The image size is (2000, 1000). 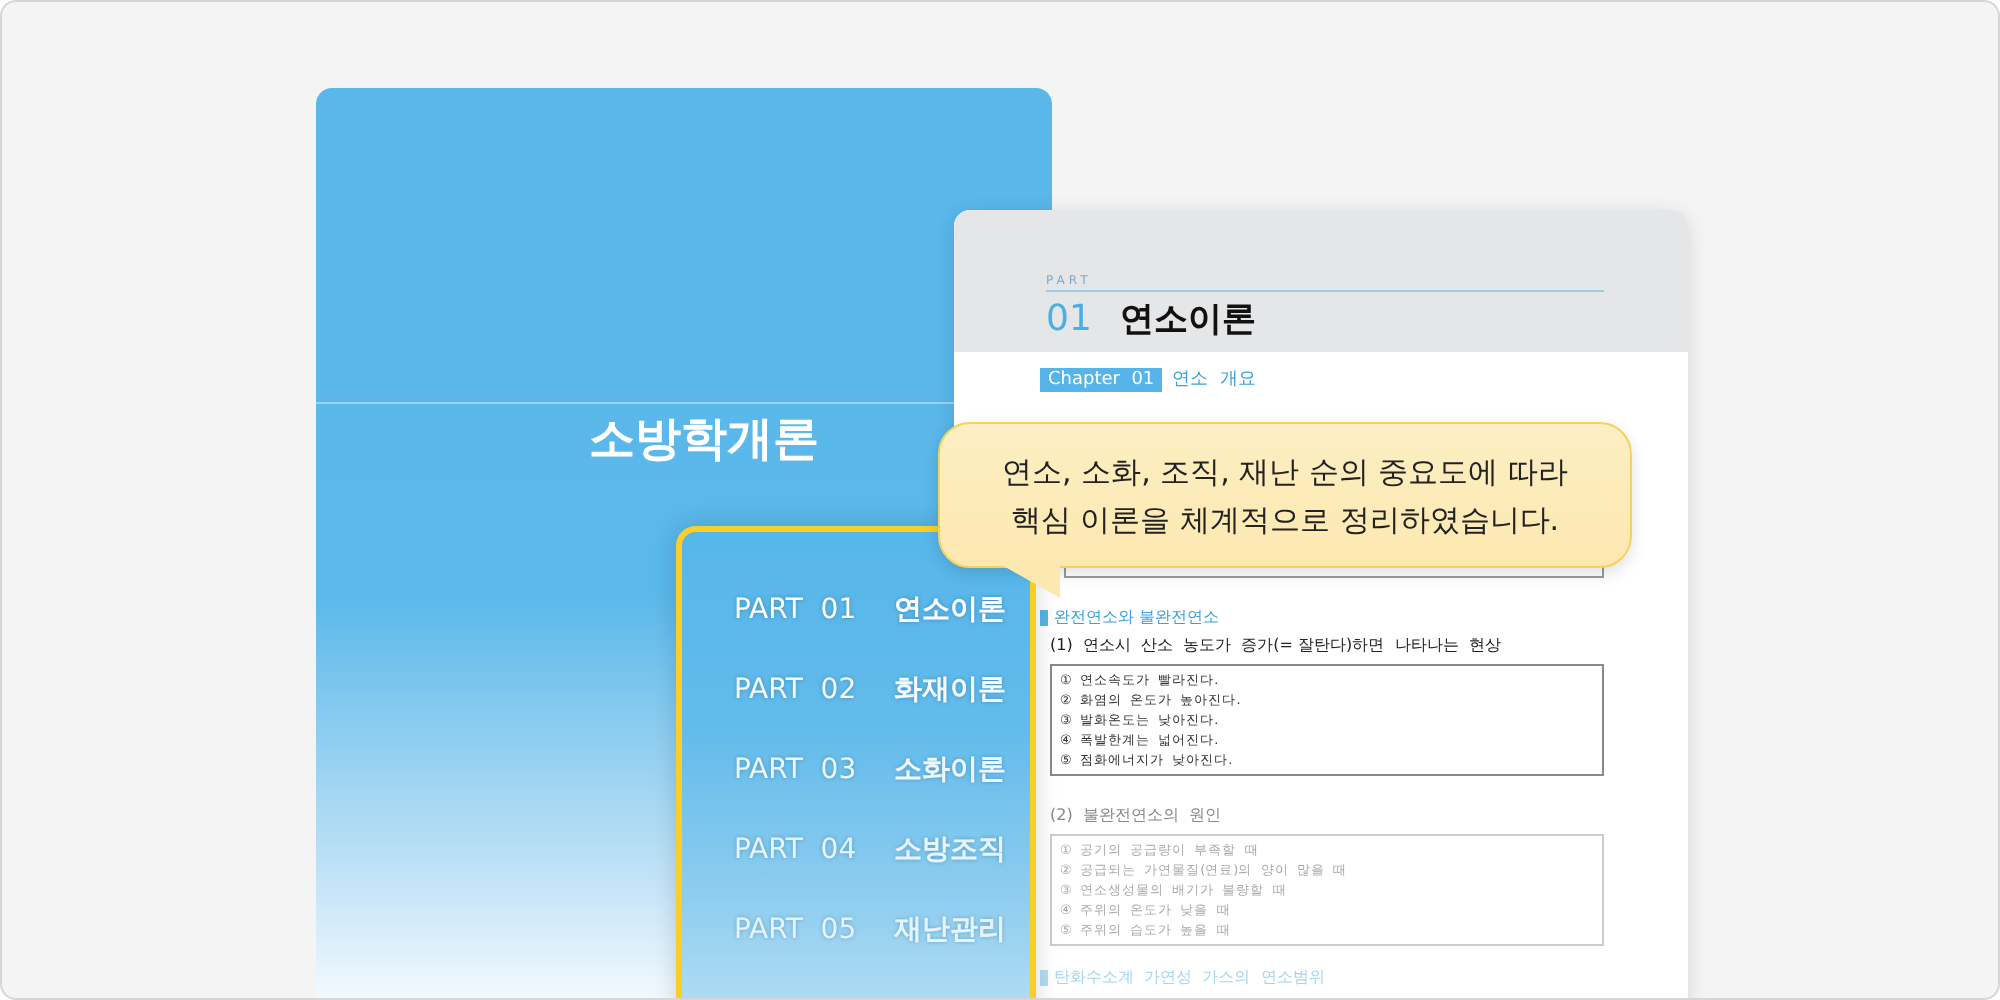 What do you see at coordinates (704, 441) in the screenshot?
I see `book-title: 소방학개론` at bounding box center [704, 441].